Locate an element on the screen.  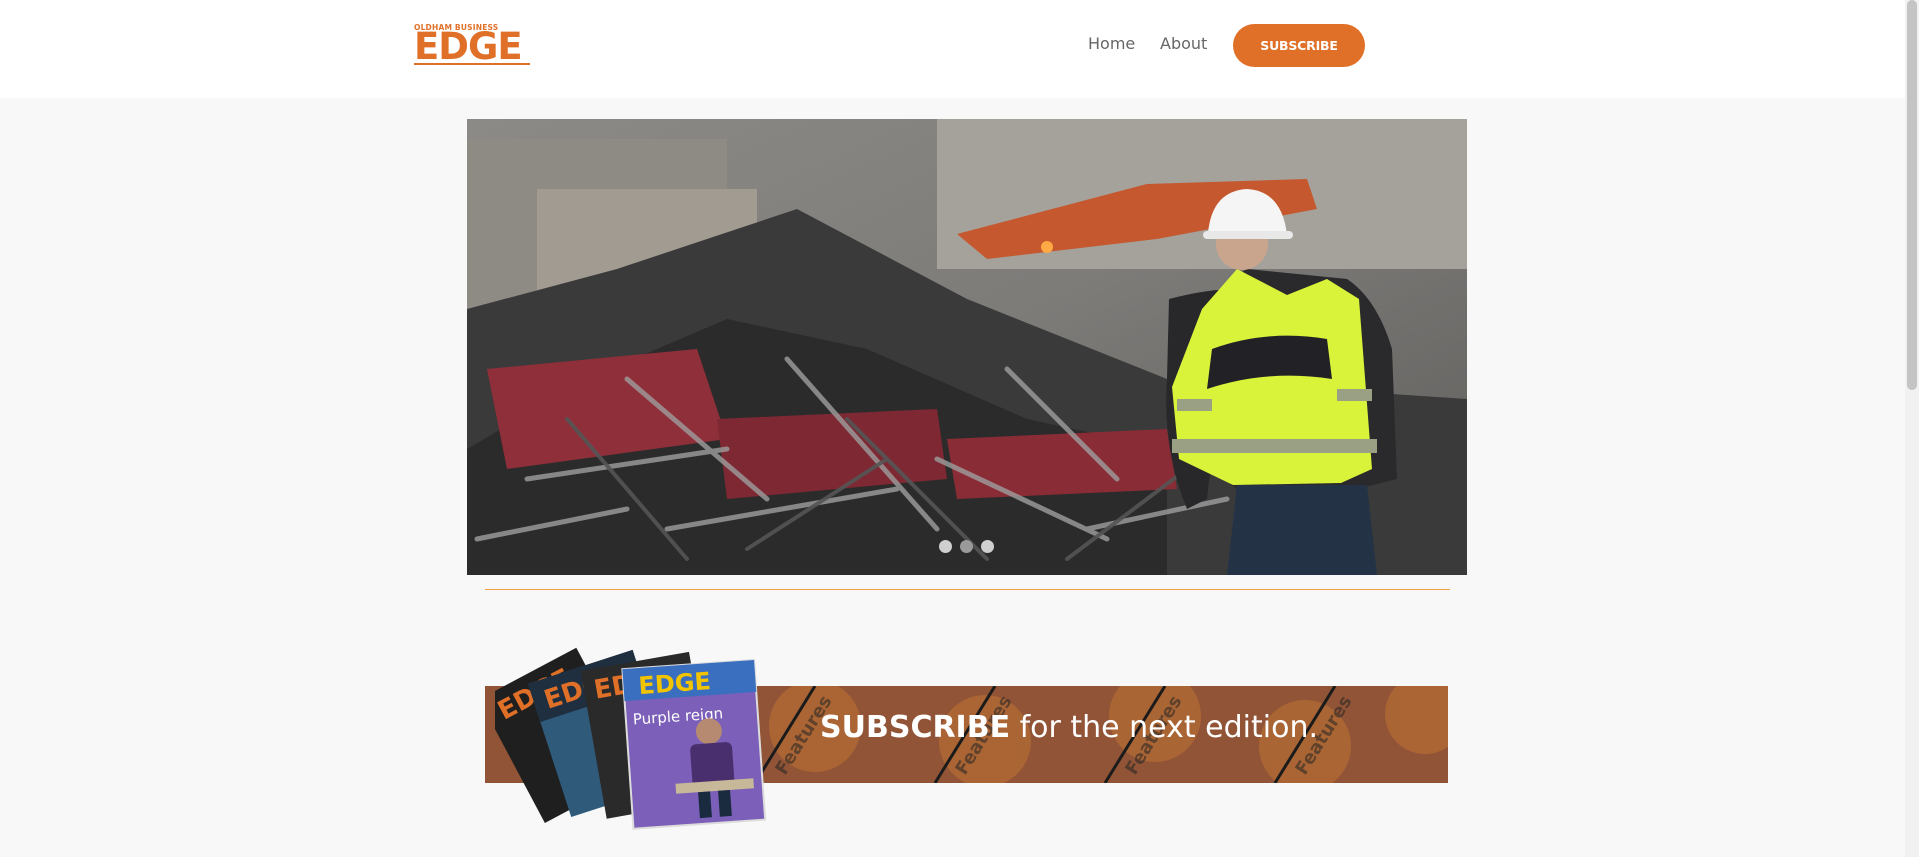
edge-logo: OLDHAM BUSINESS EDGE is located at coordinates (473, 45).